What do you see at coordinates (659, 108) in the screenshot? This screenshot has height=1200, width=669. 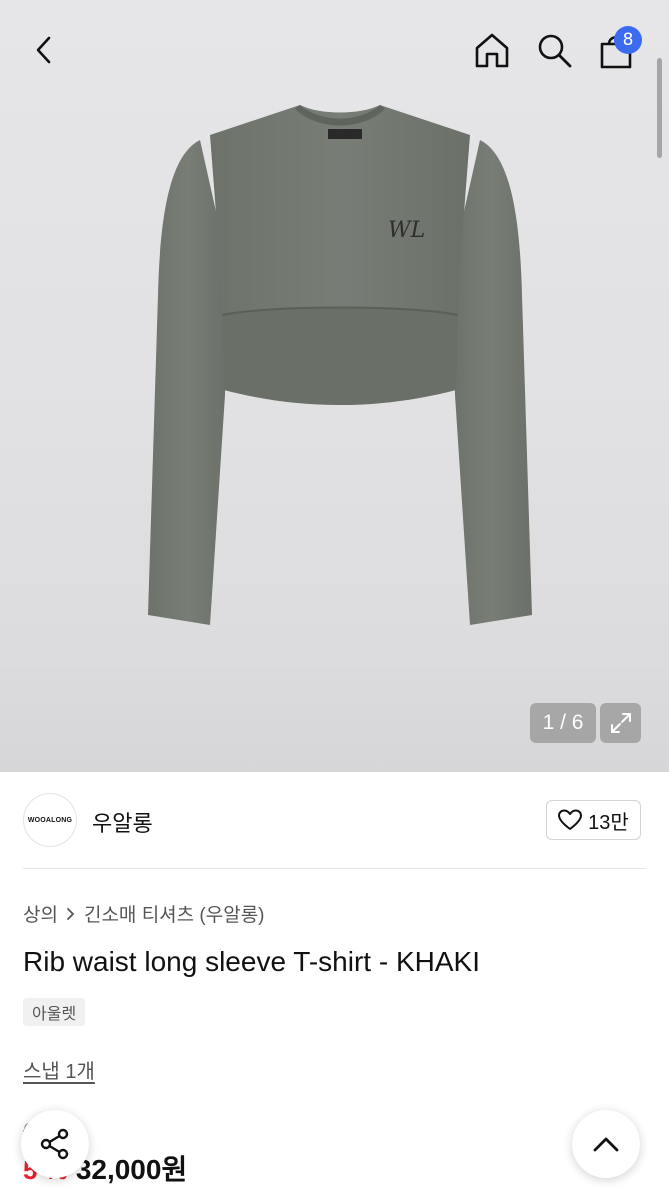 I see `scrollbar` at bounding box center [659, 108].